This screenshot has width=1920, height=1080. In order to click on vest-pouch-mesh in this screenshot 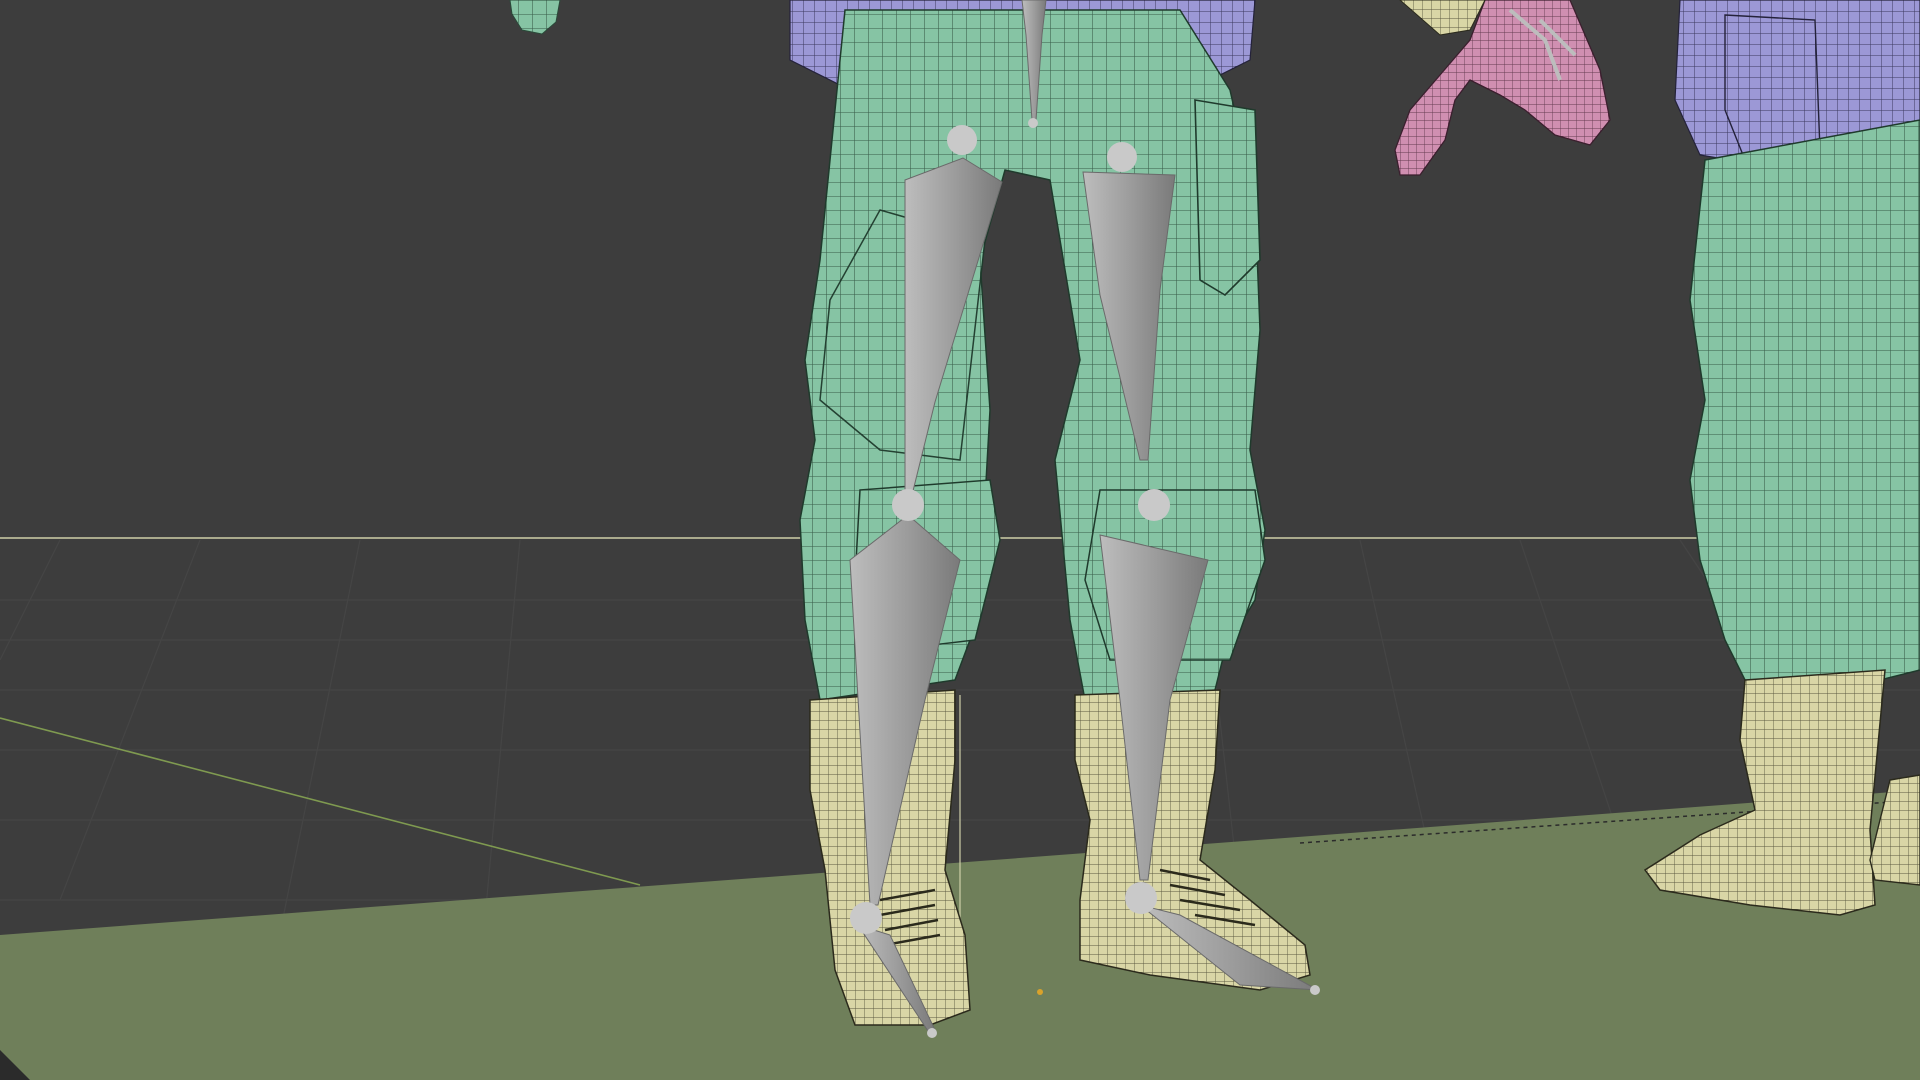, I will do `click(1772, 87)`.